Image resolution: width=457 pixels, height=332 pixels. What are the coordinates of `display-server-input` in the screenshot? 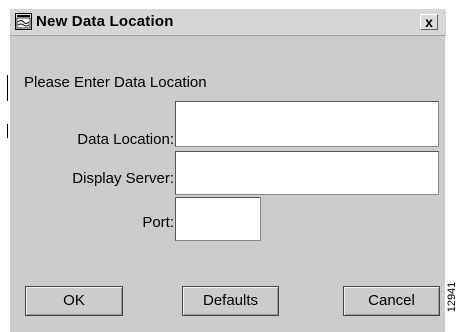 It's located at (307, 173).